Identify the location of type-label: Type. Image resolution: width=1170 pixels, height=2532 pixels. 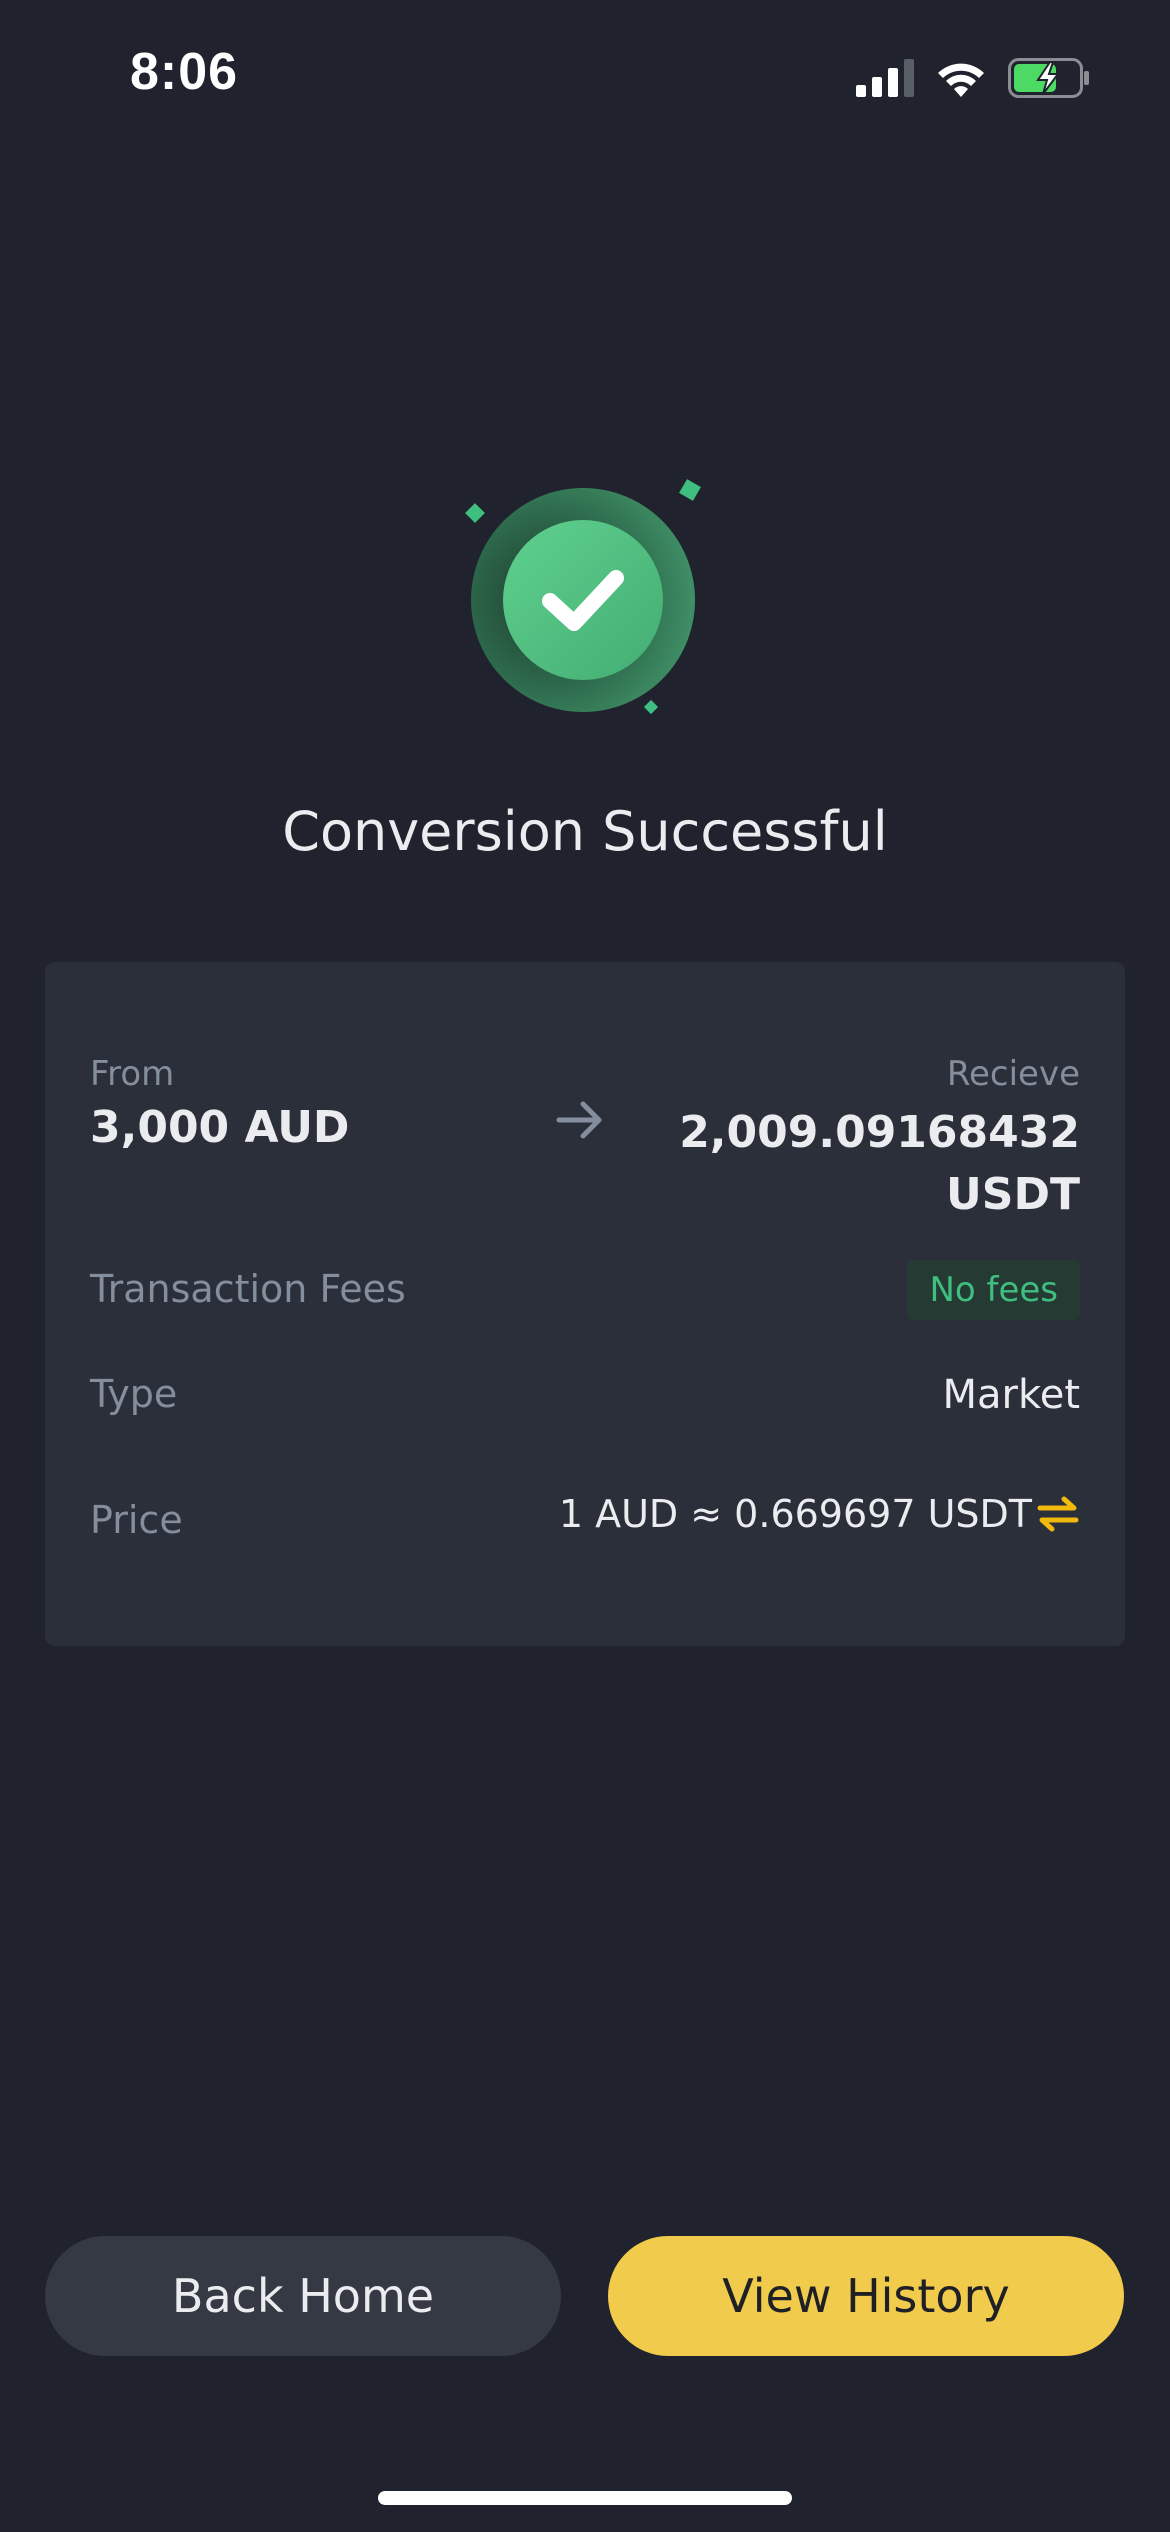
(134, 1394).